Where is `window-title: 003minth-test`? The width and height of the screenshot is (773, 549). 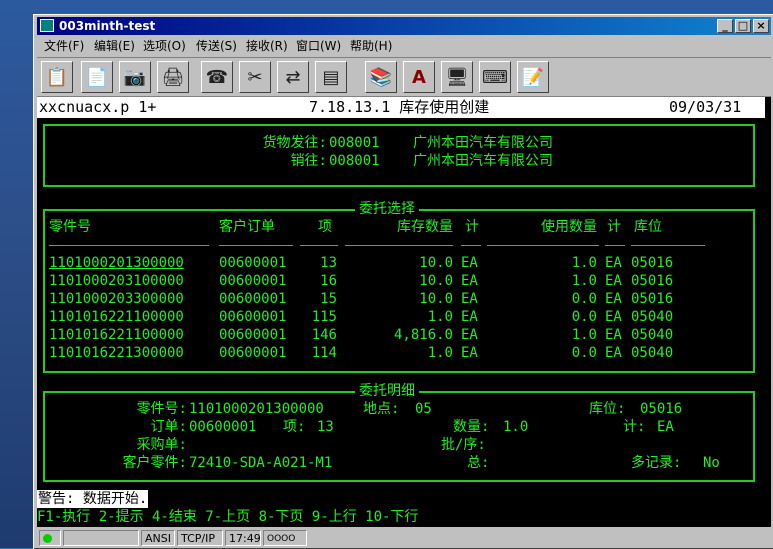 window-title: 003minth-test is located at coordinates (107, 26).